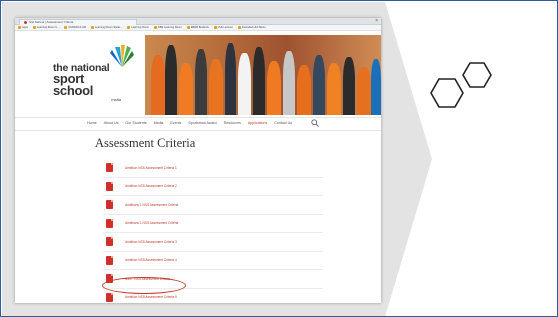 The width and height of the screenshot is (558, 317). I want to click on favicon-icon, so click(25, 22).